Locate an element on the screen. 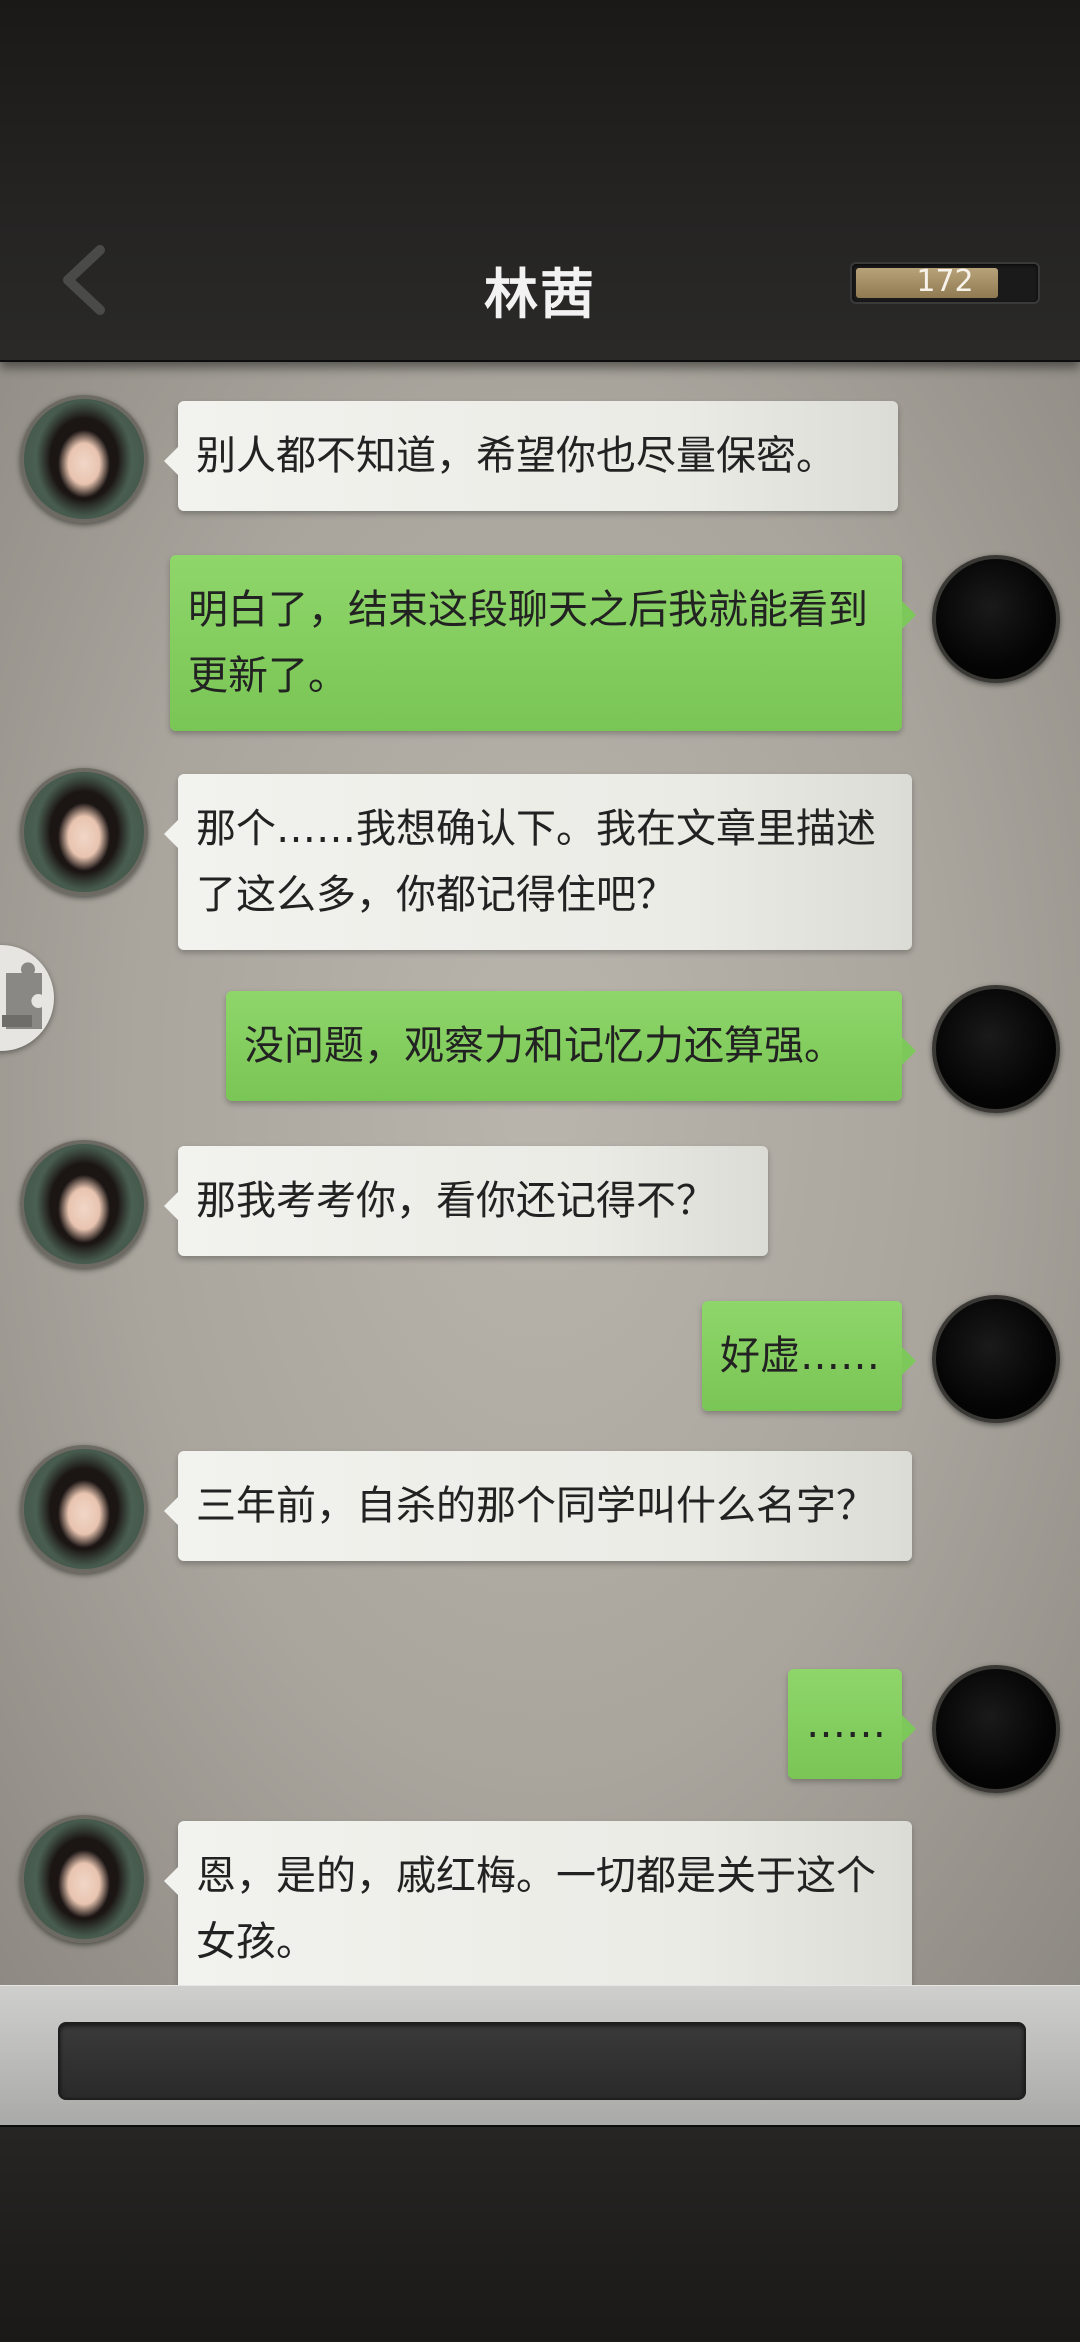 This screenshot has width=1080, height=2342. message-bubble: 没问题，观察力和记忆力还算强。 is located at coordinates (571, 1046).